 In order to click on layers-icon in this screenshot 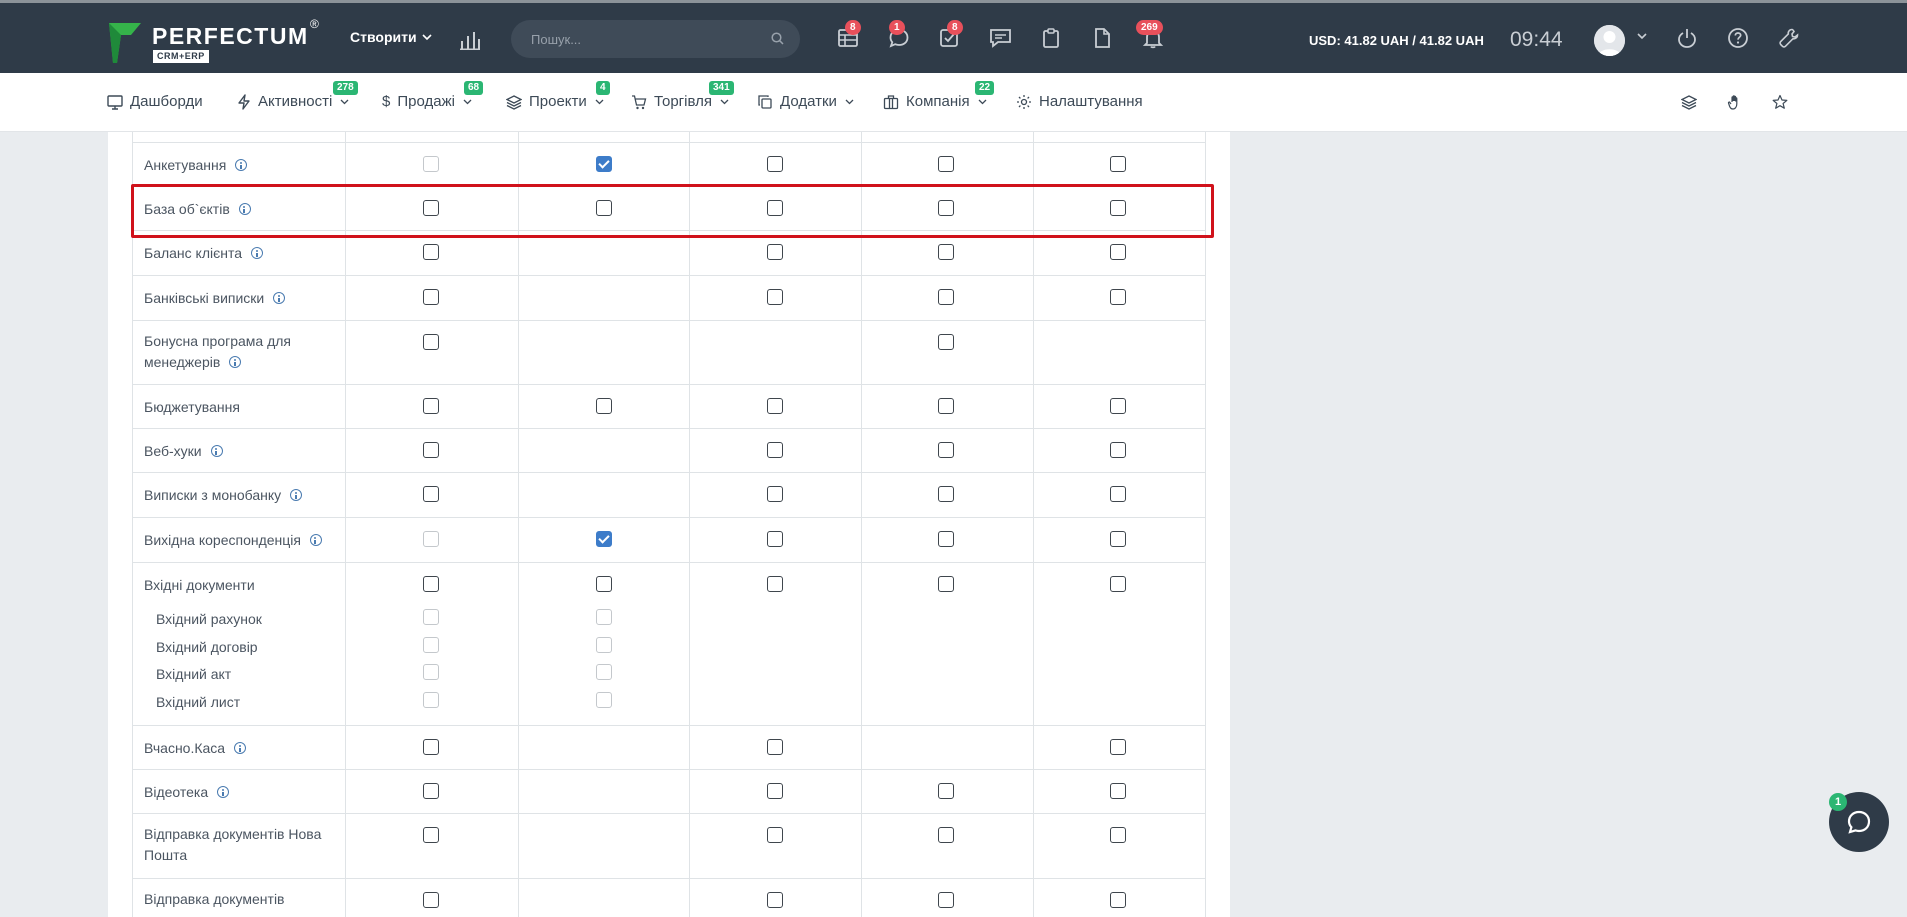, I will do `click(1689, 102)`.